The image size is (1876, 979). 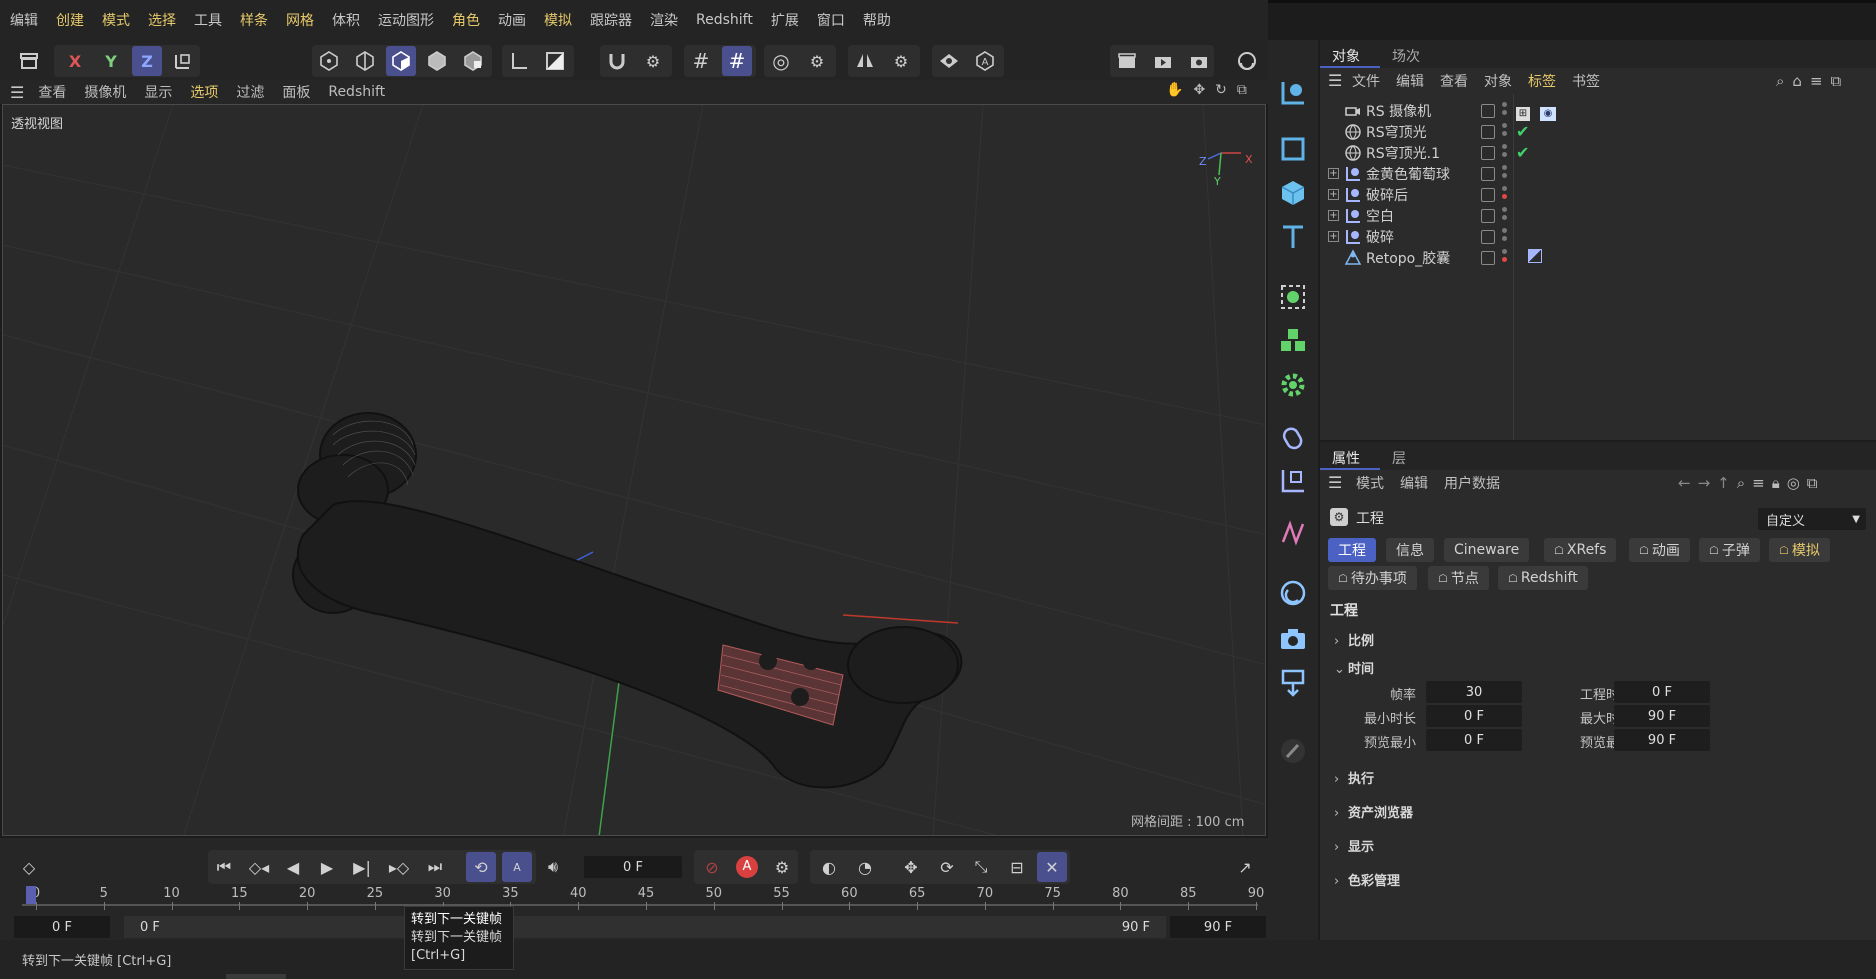 What do you see at coordinates (1346, 458) in the screenshot?
I see `tab-attributes: 属性` at bounding box center [1346, 458].